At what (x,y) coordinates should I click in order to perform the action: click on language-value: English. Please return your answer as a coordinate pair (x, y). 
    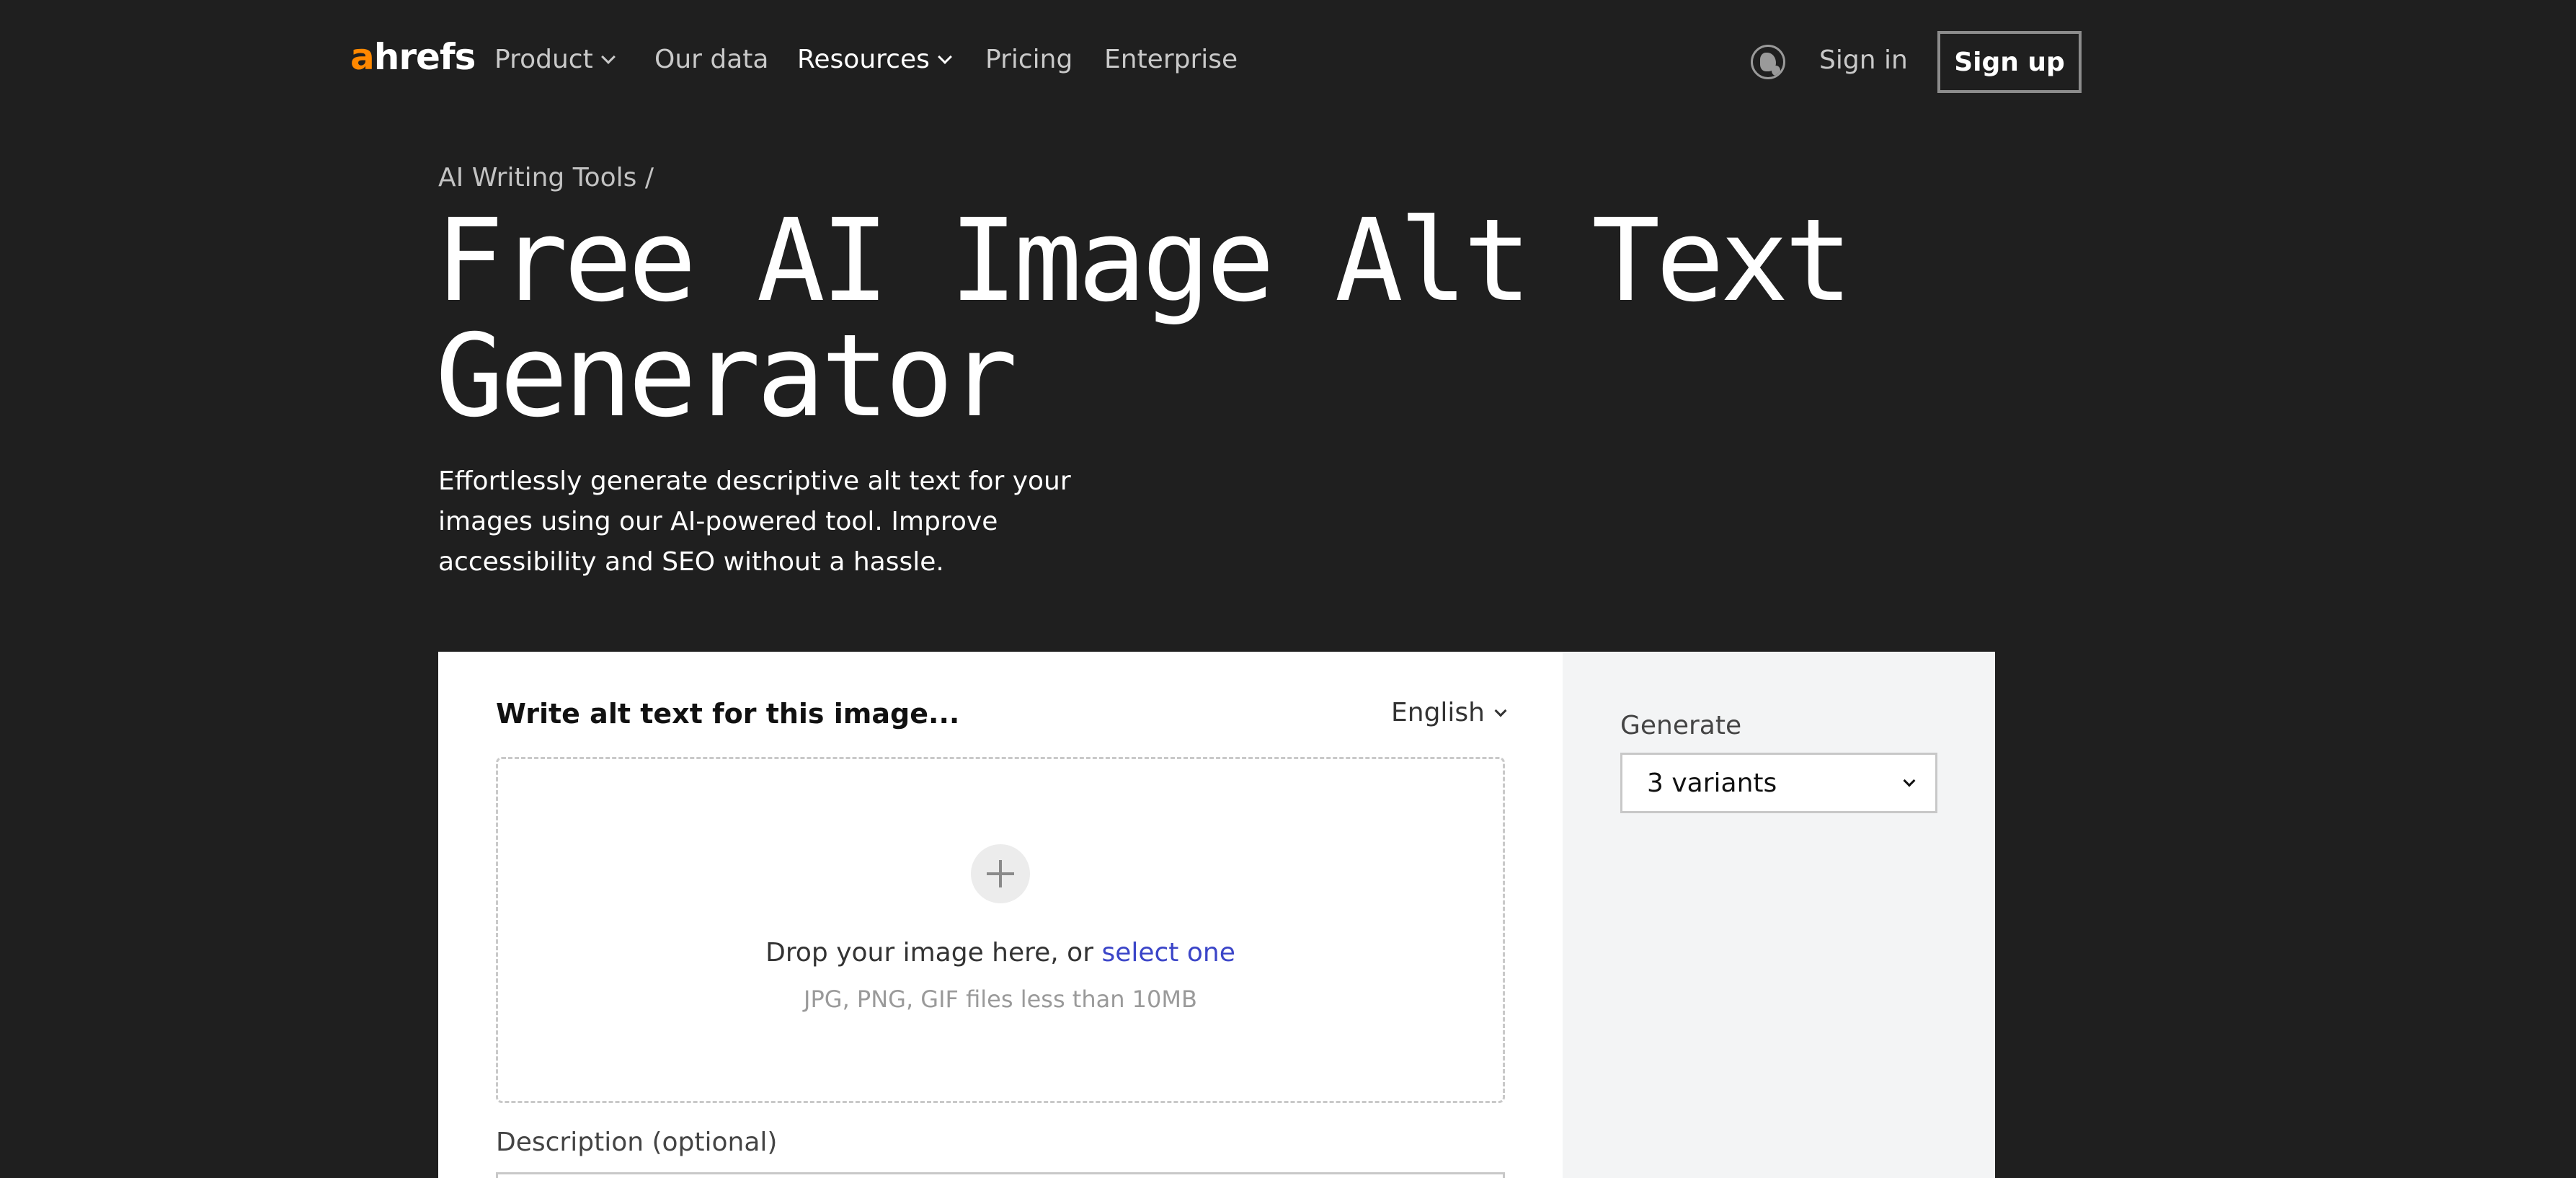
    Looking at the image, I should click on (1438, 712).